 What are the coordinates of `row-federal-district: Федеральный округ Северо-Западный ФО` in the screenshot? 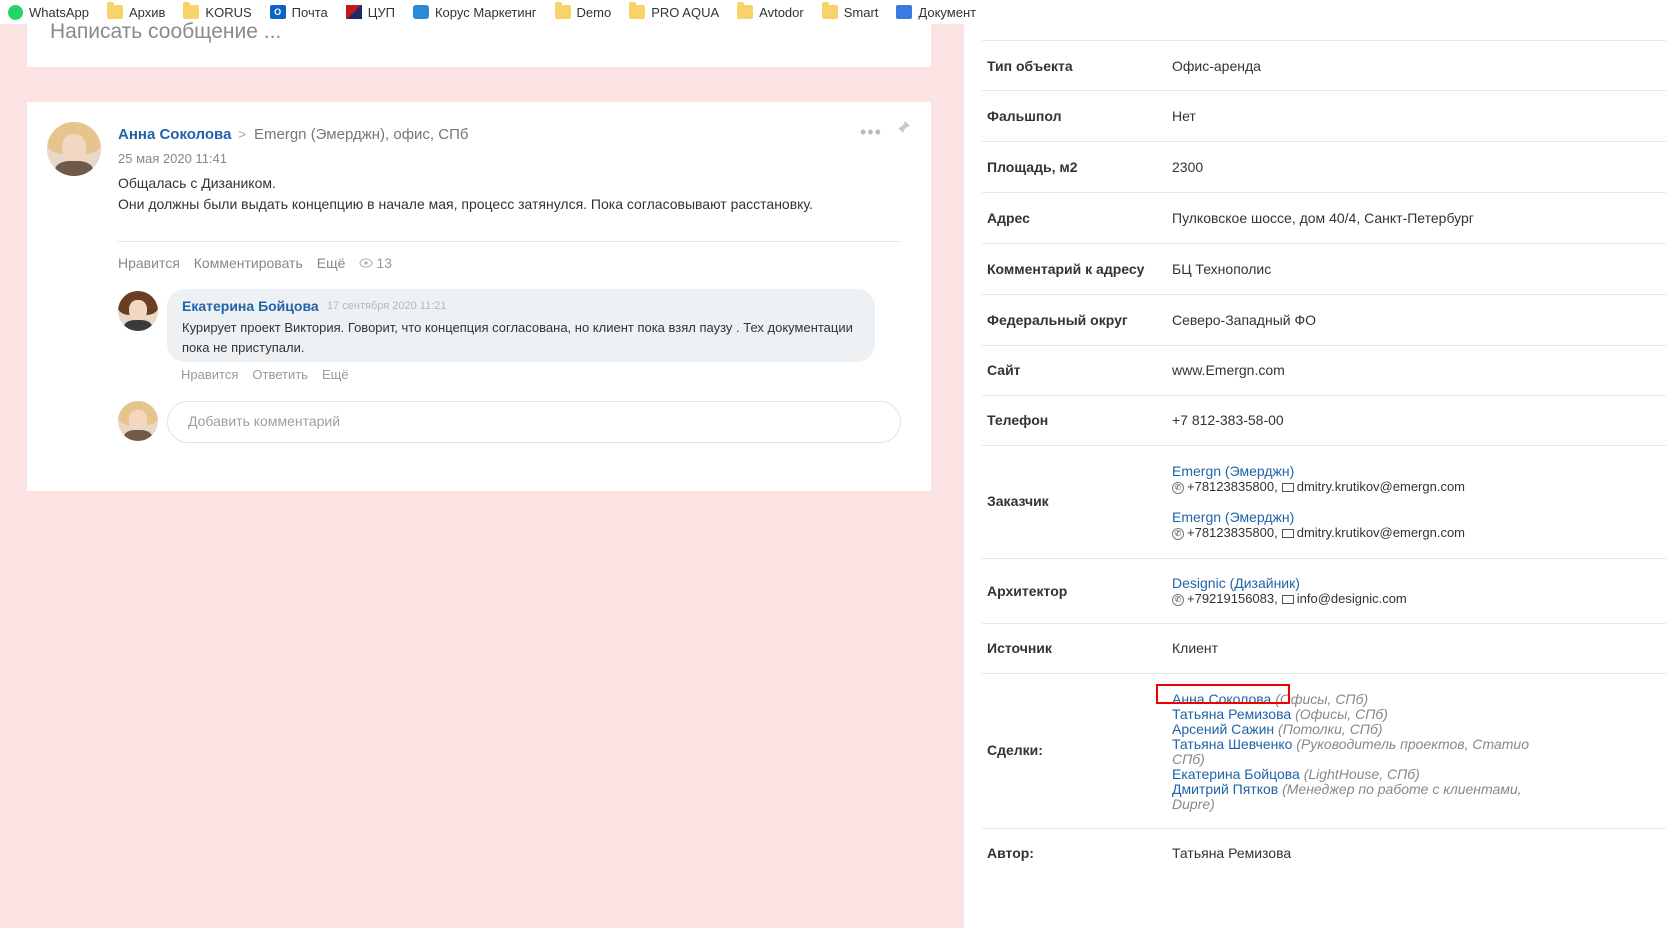 It's located at (1324, 320).